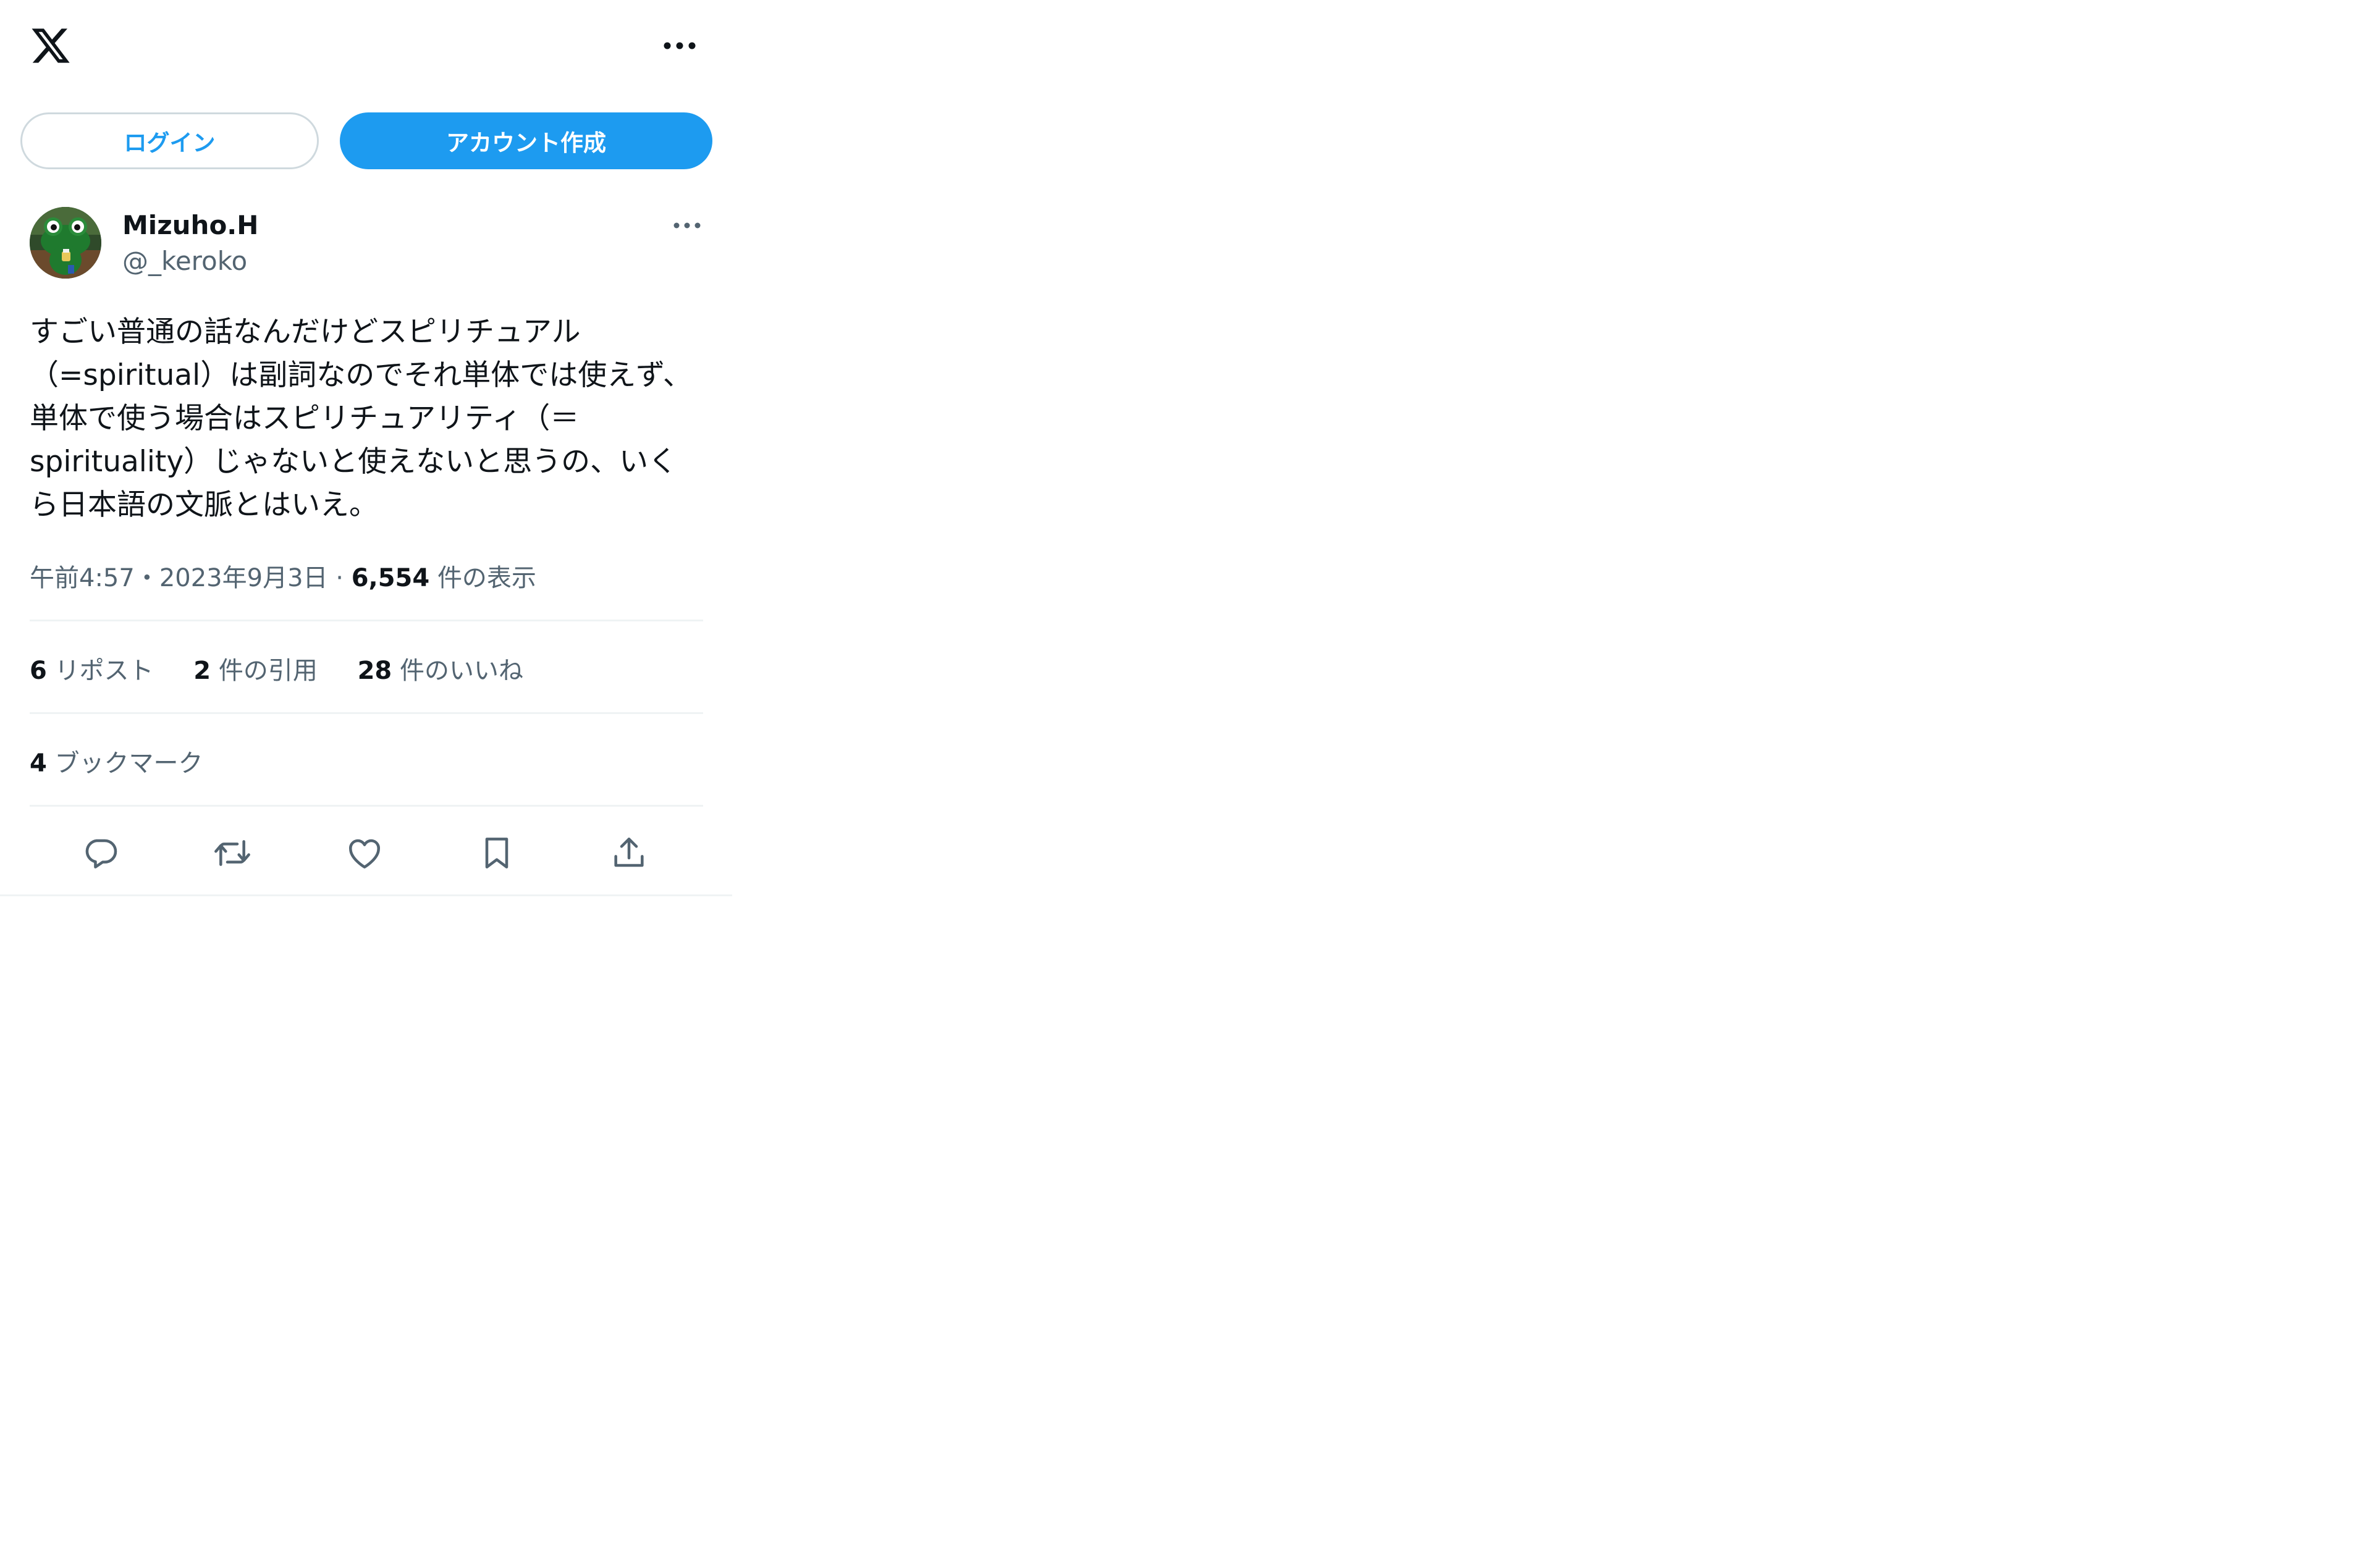 The width and height of the screenshot is (2380, 1564). I want to click on tweet-text-line: ら日本語の文脈とはいえ。, so click(204, 505).